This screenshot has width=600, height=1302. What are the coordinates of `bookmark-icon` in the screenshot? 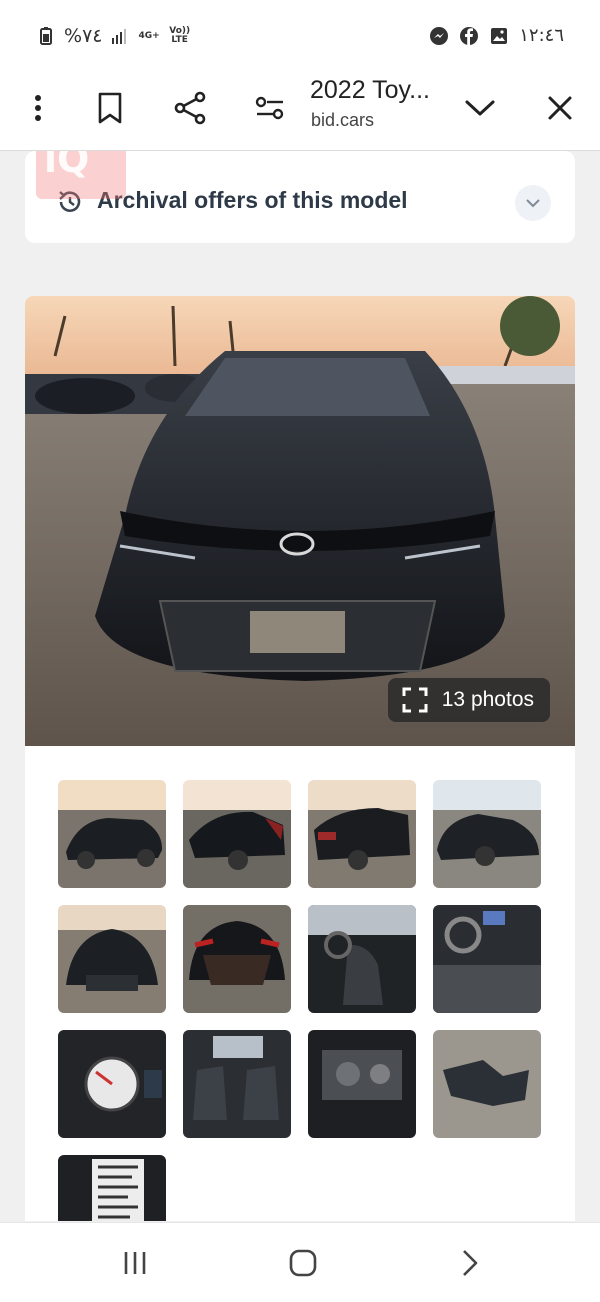 It's located at (110, 108).